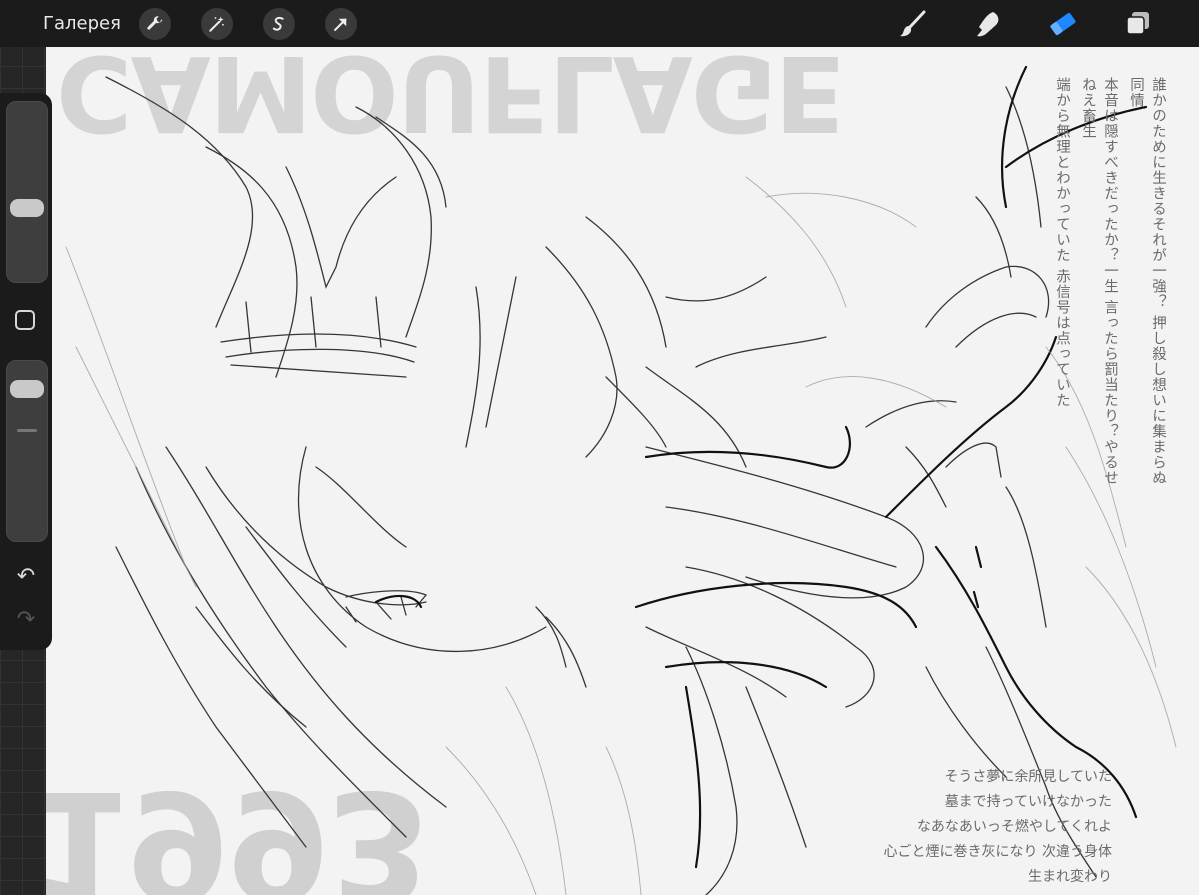 This screenshot has height=895, width=1199. Describe the element at coordinates (1014, 827) in the screenshot. I see `lyric-line: なあなあいっそ燃やしてくれよ` at that location.